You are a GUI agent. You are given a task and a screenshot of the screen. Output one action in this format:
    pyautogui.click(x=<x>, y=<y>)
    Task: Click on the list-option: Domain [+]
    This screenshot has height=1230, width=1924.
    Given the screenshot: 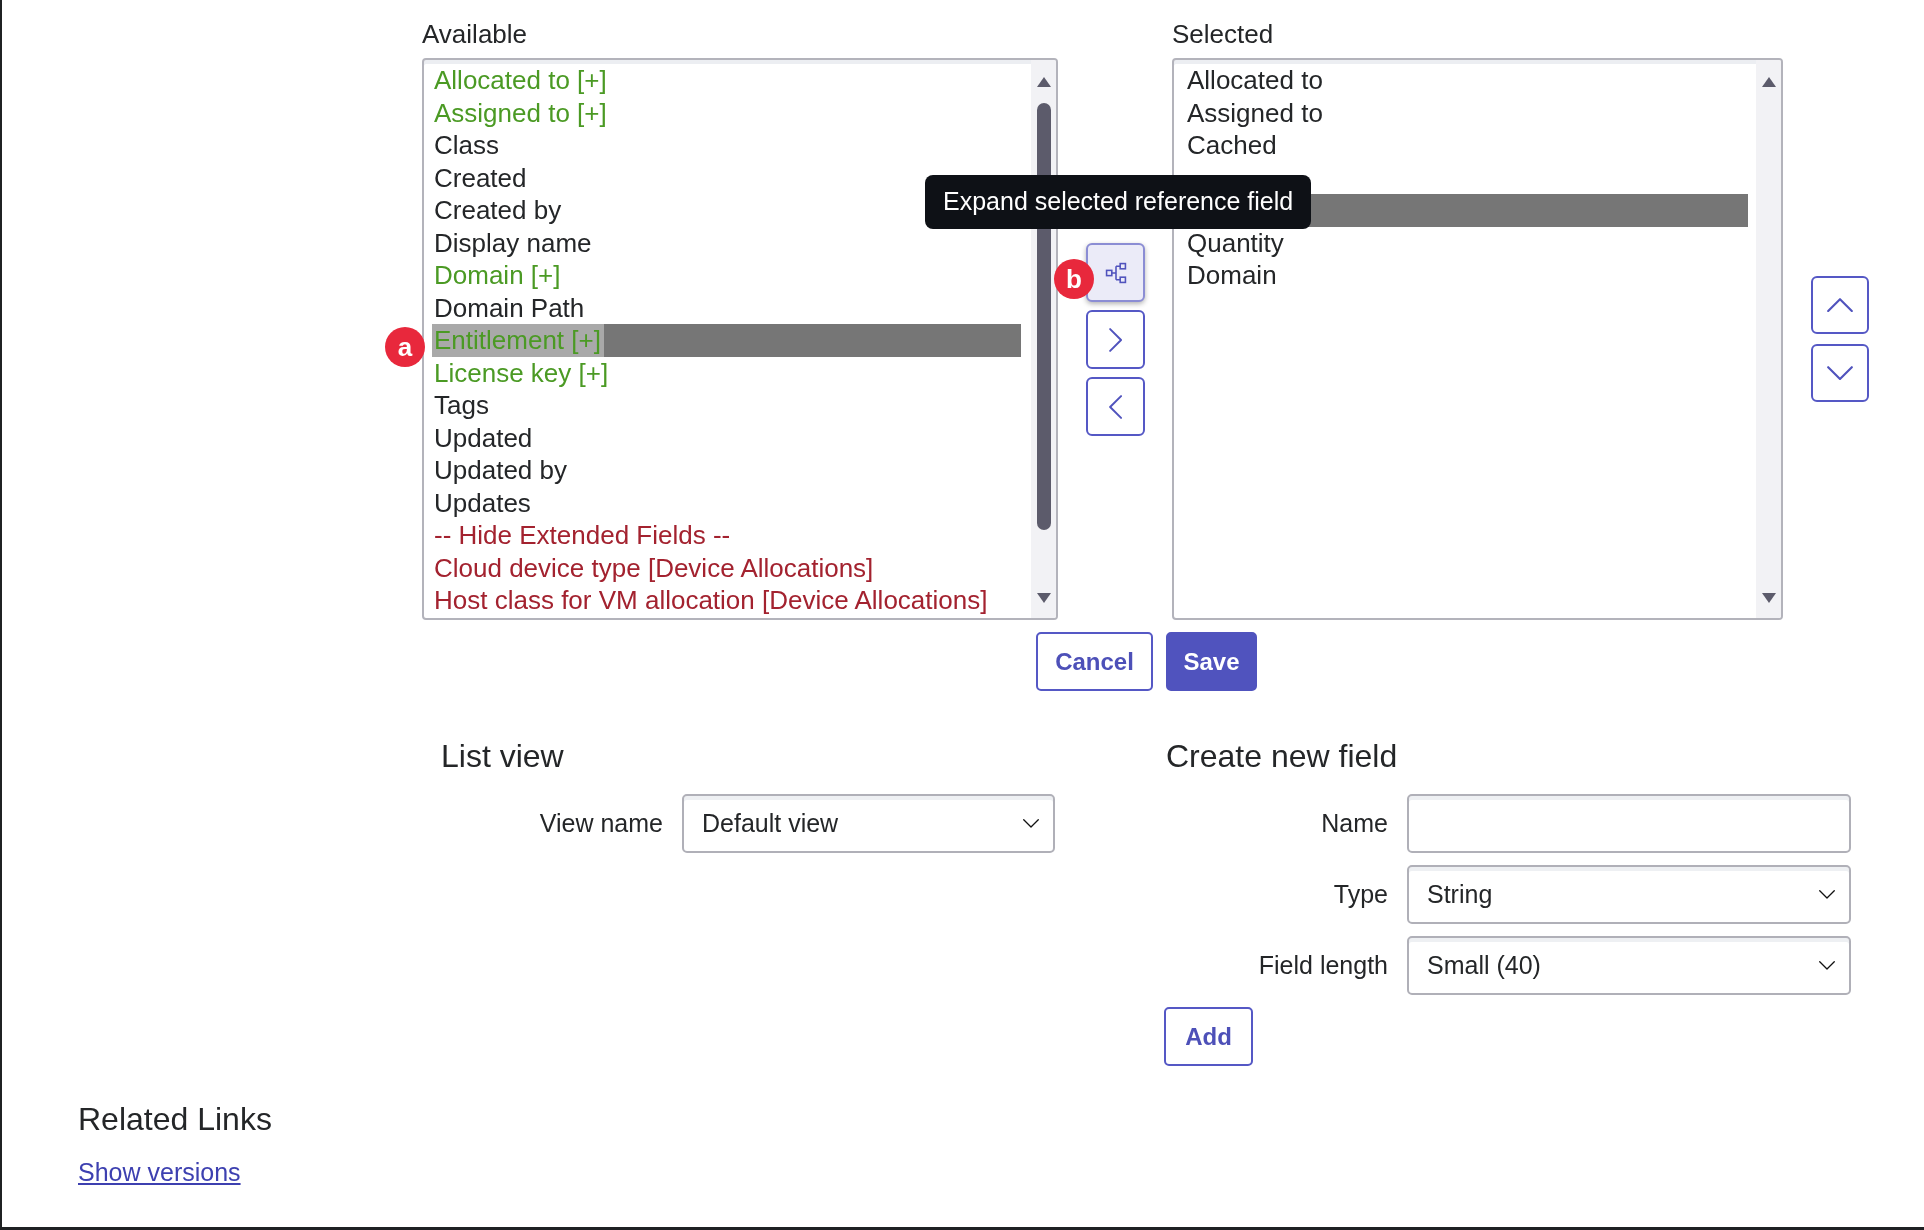 What is the action you would take?
    pyautogui.click(x=498, y=275)
    